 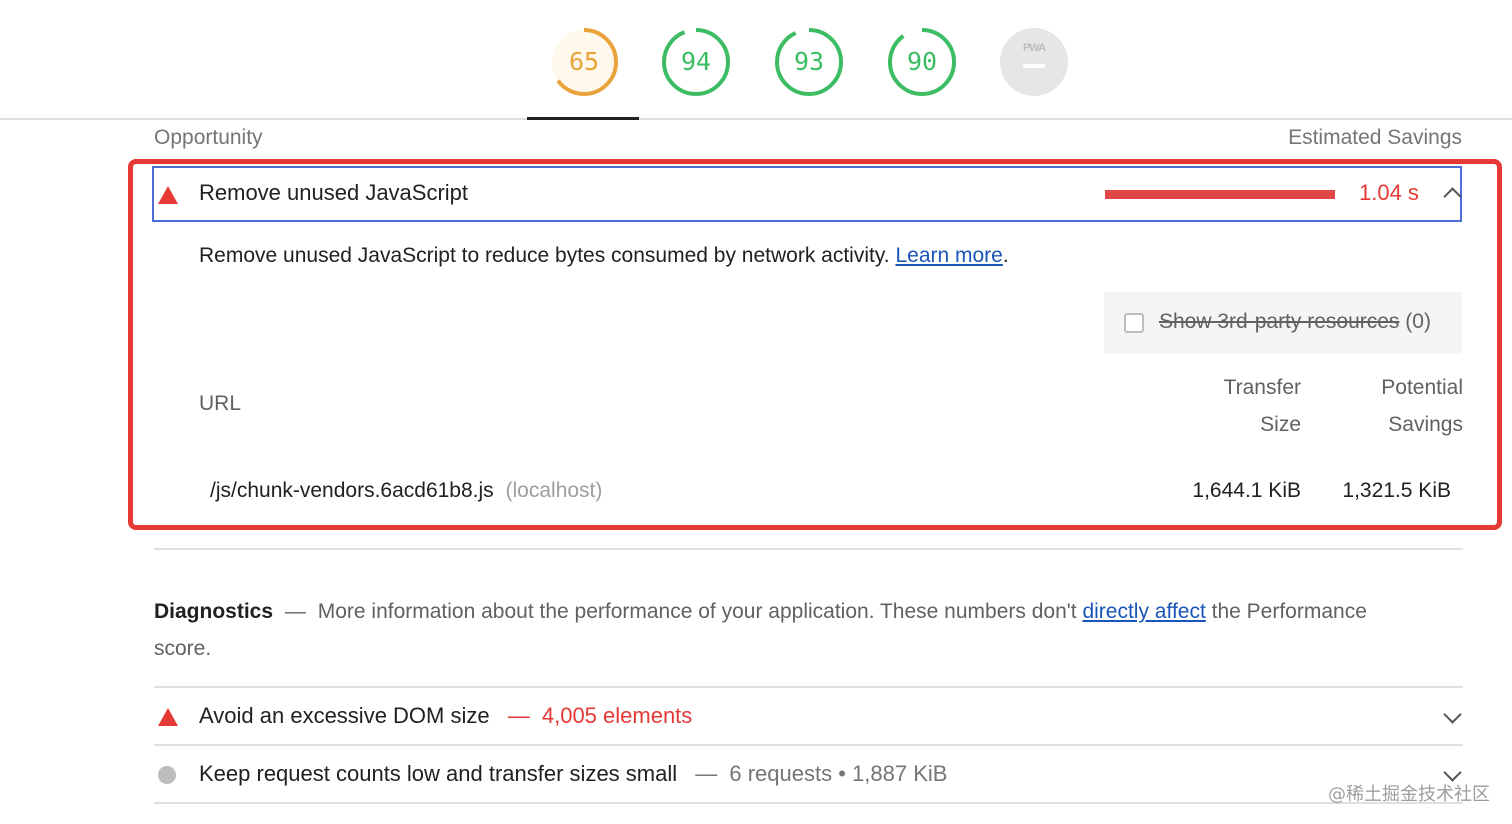 I want to click on request-counts-detail: 6 requests • 1,887 KiB, so click(x=838, y=773).